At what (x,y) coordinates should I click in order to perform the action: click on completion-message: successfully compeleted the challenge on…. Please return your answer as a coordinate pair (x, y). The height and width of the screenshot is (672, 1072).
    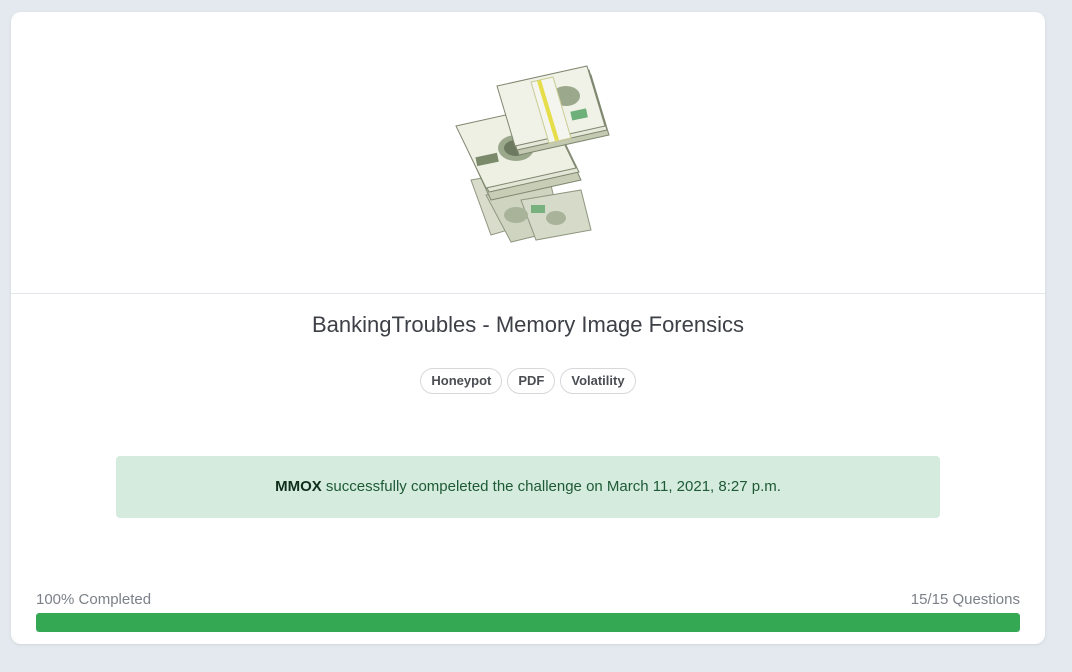
    Looking at the image, I should click on (553, 486).